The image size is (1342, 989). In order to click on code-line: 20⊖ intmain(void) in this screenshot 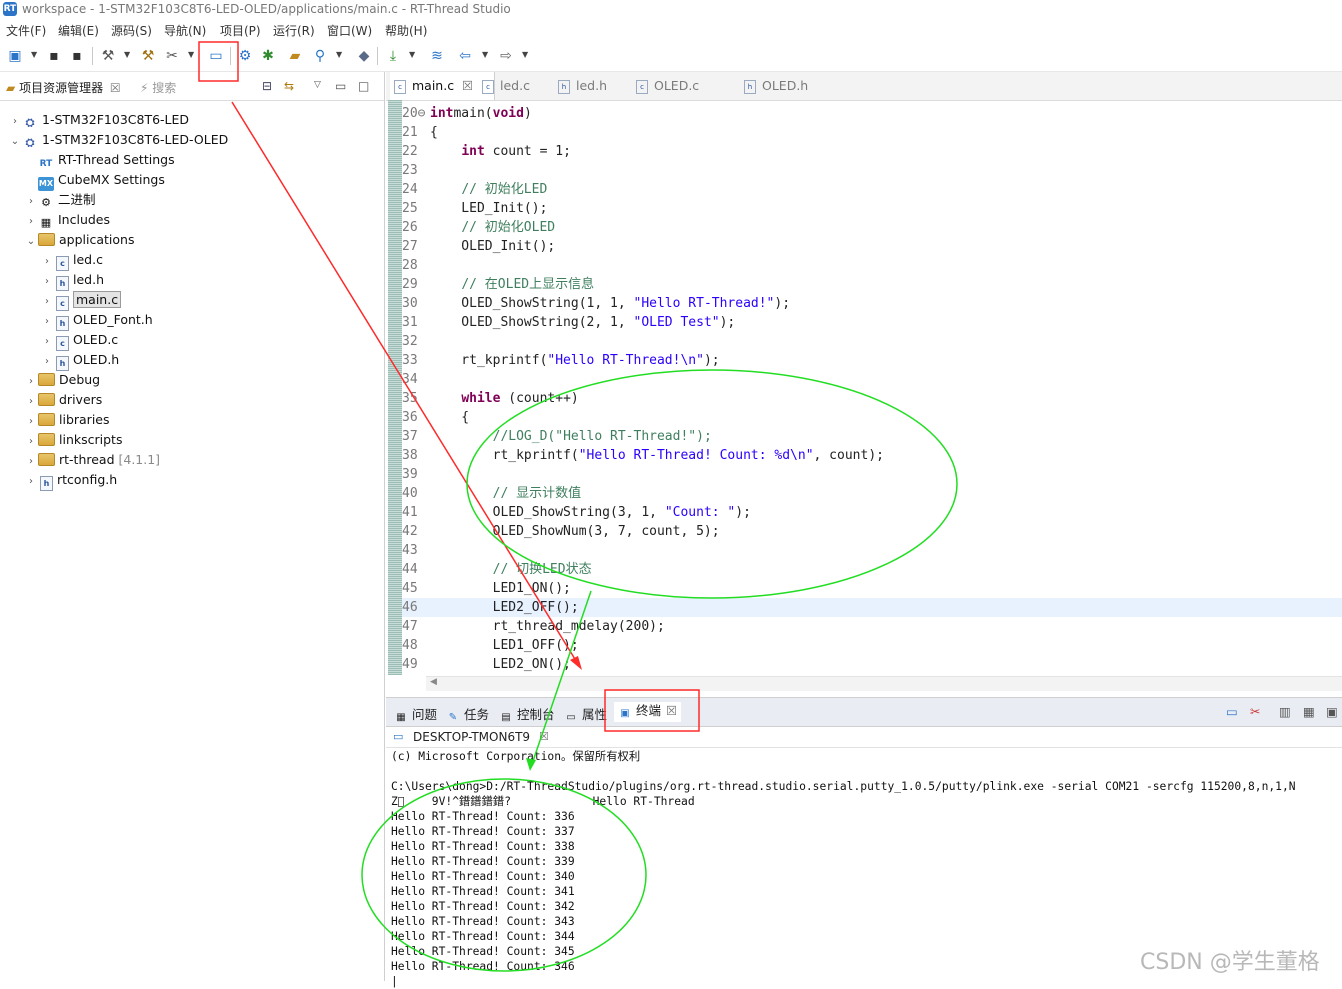, I will do `click(872, 113)`.